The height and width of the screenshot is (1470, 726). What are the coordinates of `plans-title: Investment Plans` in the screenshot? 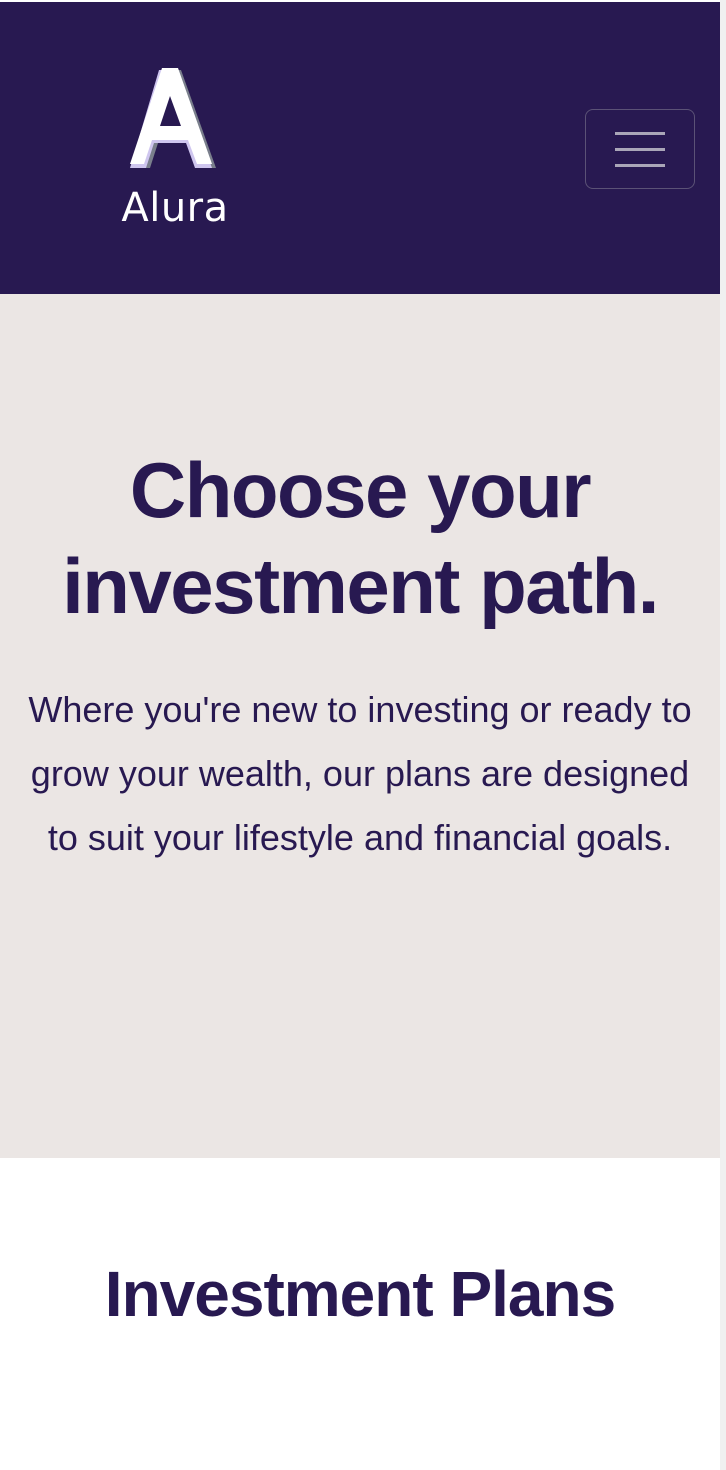 It's located at (360, 1294).